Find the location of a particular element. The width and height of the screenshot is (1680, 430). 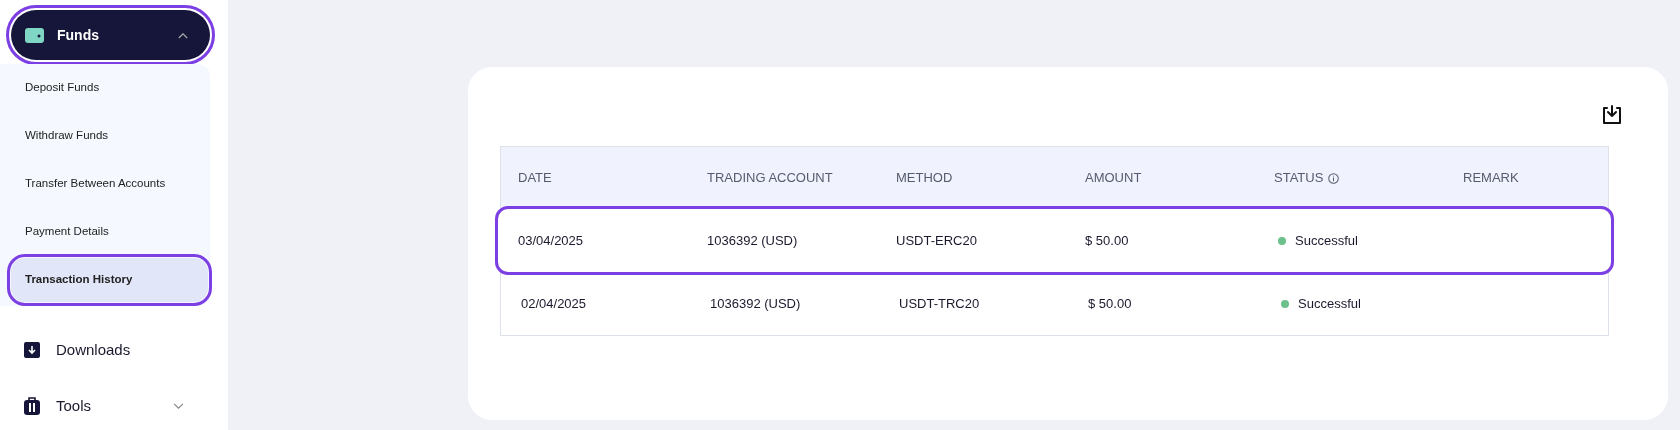

column-header: AMOUNT is located at coordinates (1114, 178).